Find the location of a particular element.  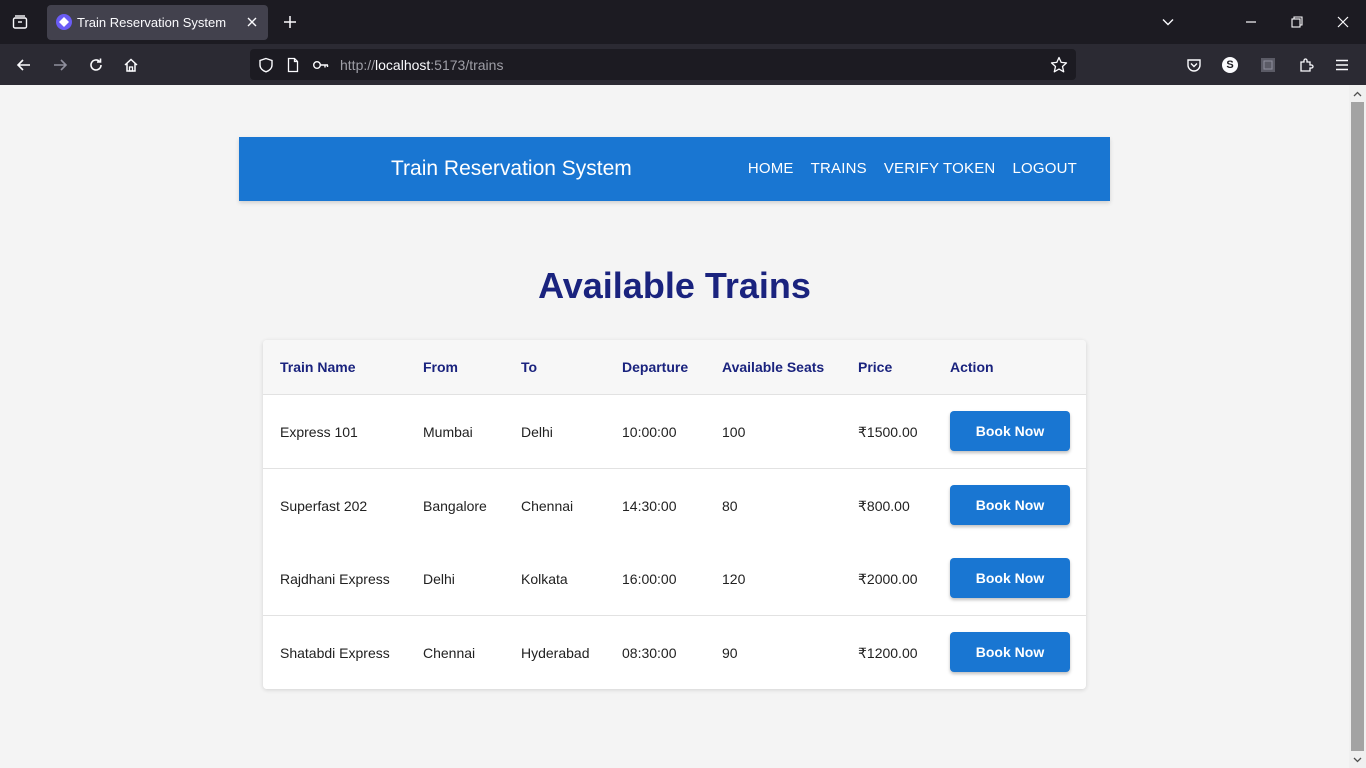

train-to: Hyderabad is located at coordinates (555, 653).